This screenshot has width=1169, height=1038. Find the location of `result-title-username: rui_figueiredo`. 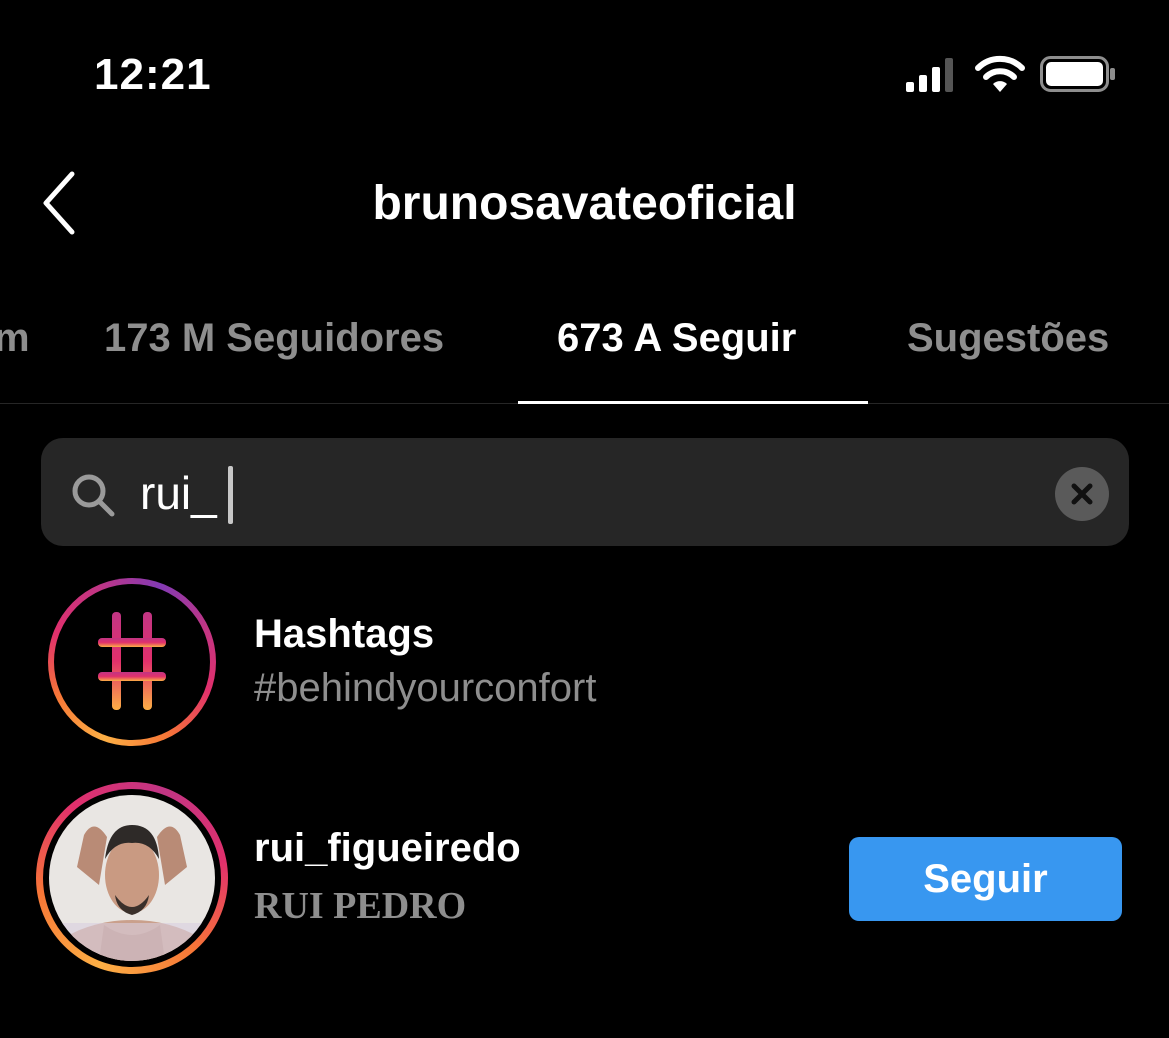

result-title-username: rui_figueiredo is located at coordinates (387, 848).